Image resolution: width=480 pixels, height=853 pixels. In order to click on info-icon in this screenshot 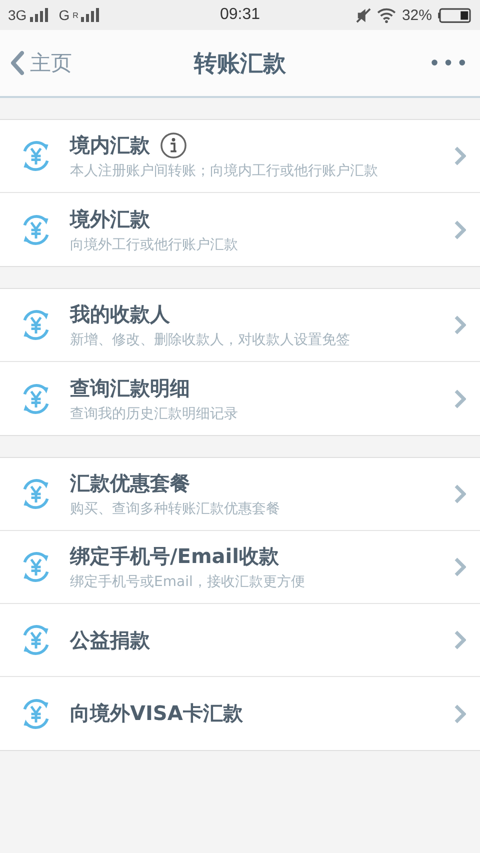, I will do `click(173, 145)`.